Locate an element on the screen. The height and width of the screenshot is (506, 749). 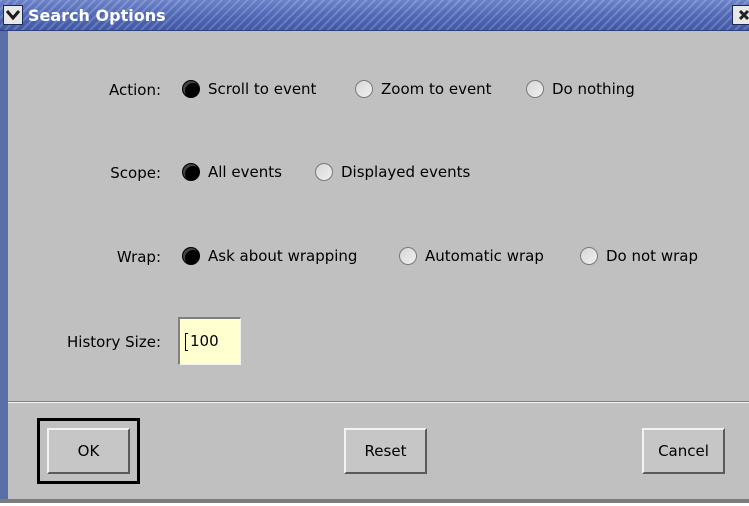
wrap-radio-ask: Ask about wrapping is located at coordinates (269, 256).